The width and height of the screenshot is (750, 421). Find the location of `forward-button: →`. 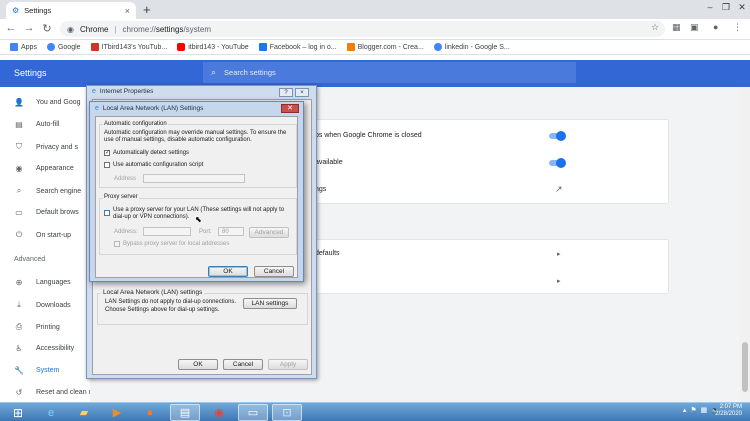

forward-button: → is located at coordinates (29, 28).